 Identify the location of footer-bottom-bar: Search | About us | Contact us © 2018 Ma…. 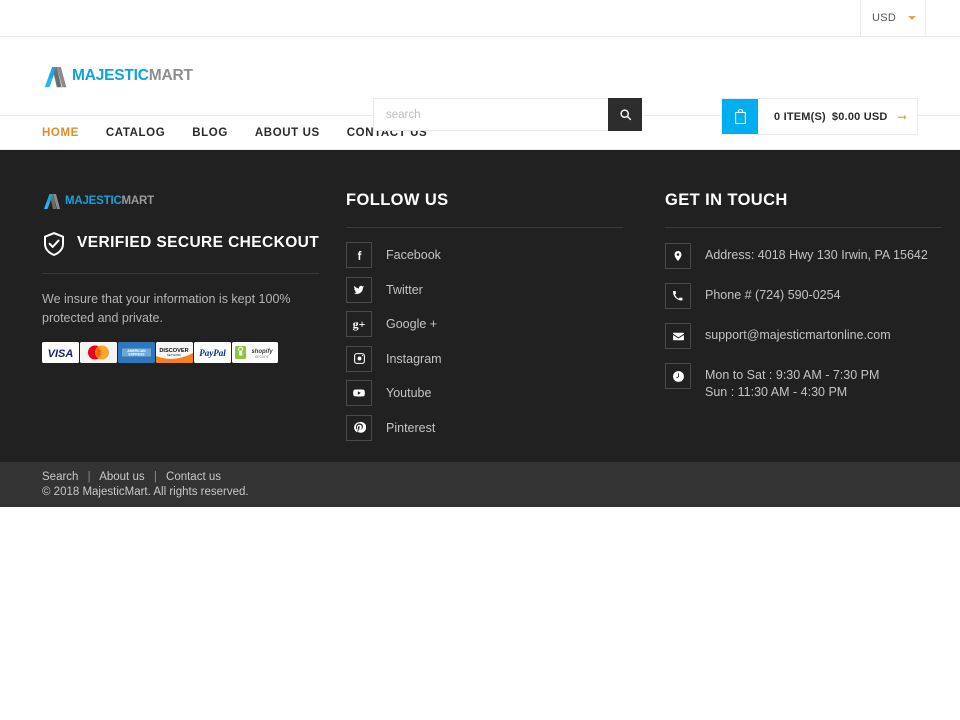
(480, 484).